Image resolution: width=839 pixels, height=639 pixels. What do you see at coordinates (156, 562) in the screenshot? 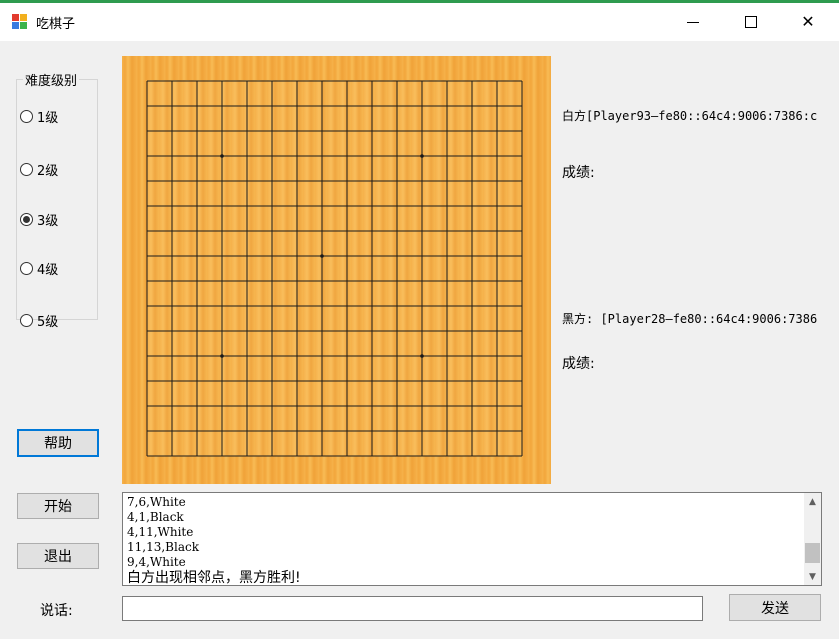
I see `log-line: 9,4,White` at bounding box center [156, 562].